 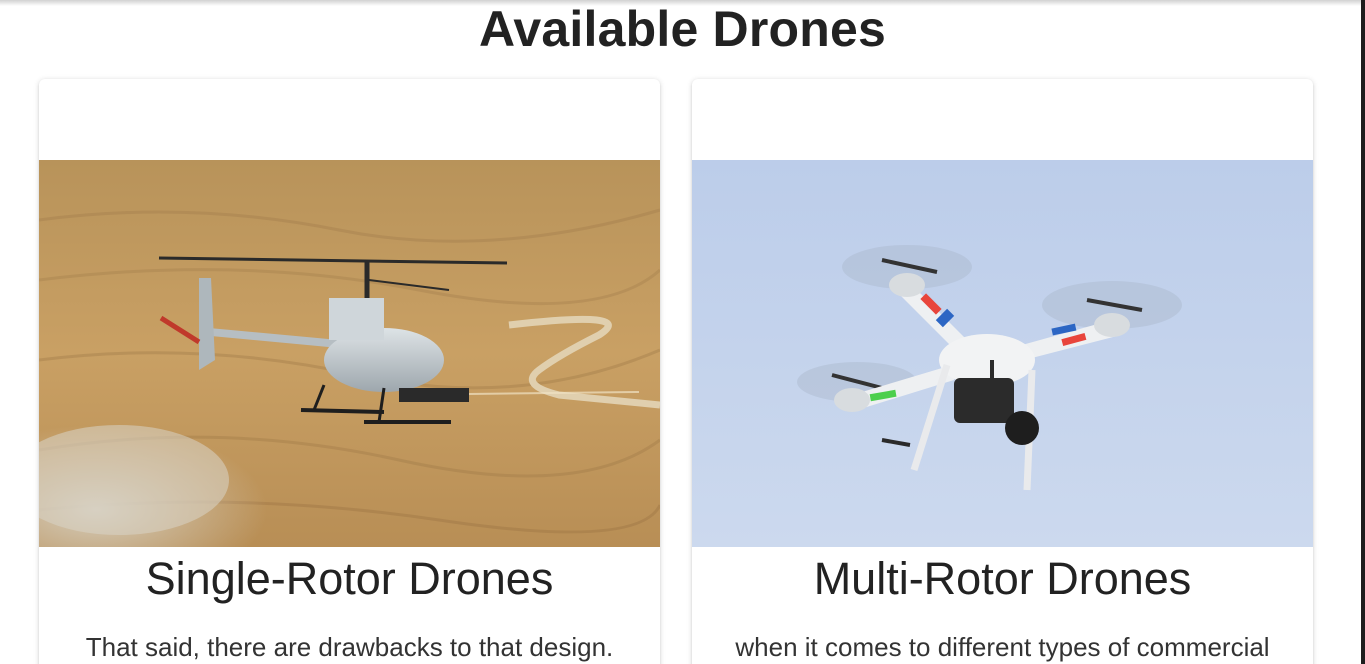 I want to click on window-edge-scrollbar, so click(x=1363, y=332).